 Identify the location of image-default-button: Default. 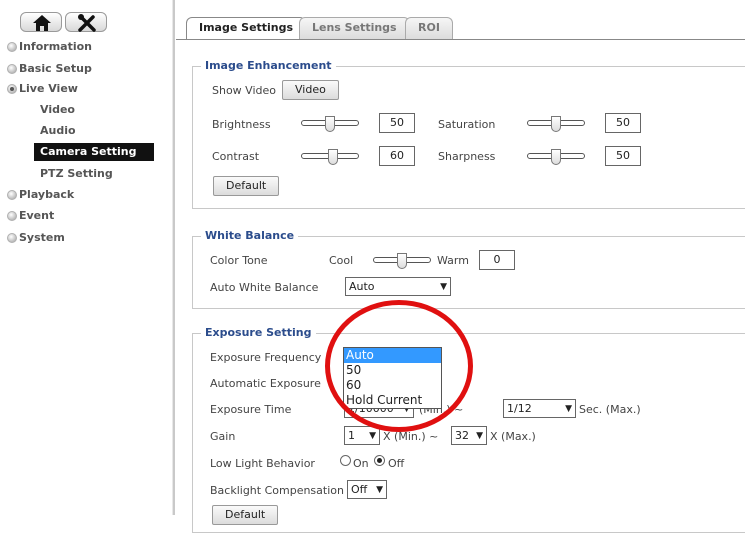
(246, 186).